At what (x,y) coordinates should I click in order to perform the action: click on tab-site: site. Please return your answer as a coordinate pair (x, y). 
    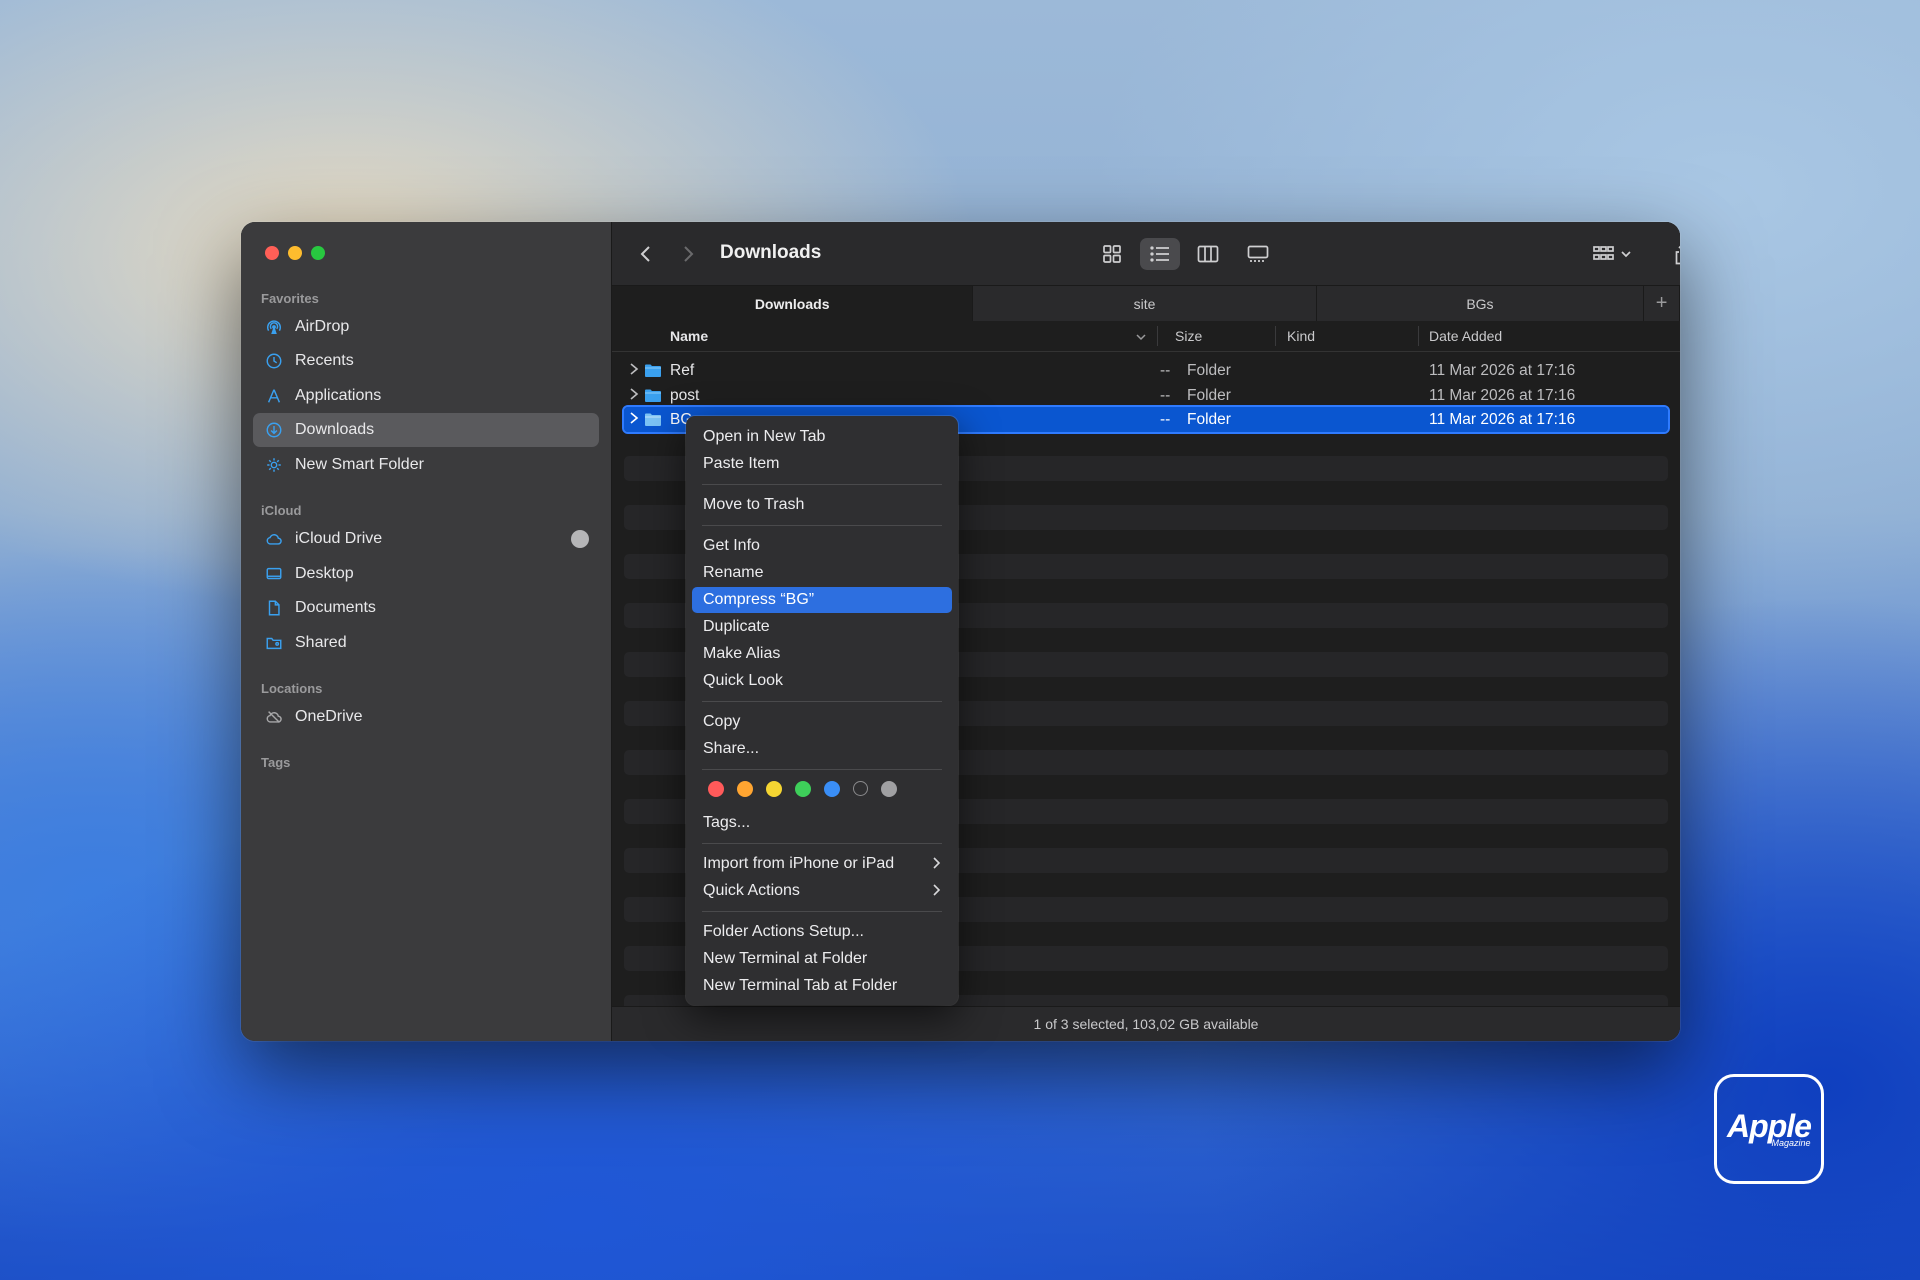
    Looking at the image, I should click on (1145, 303).